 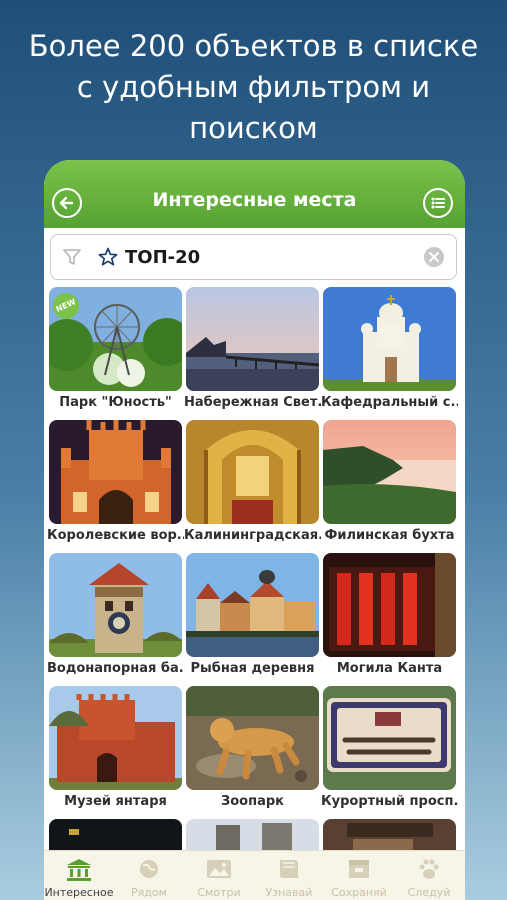 What do you see at coordinates (429, 892) in the screenshot?
I see `nav-label: Следуй` at bounding box center [429, 892].